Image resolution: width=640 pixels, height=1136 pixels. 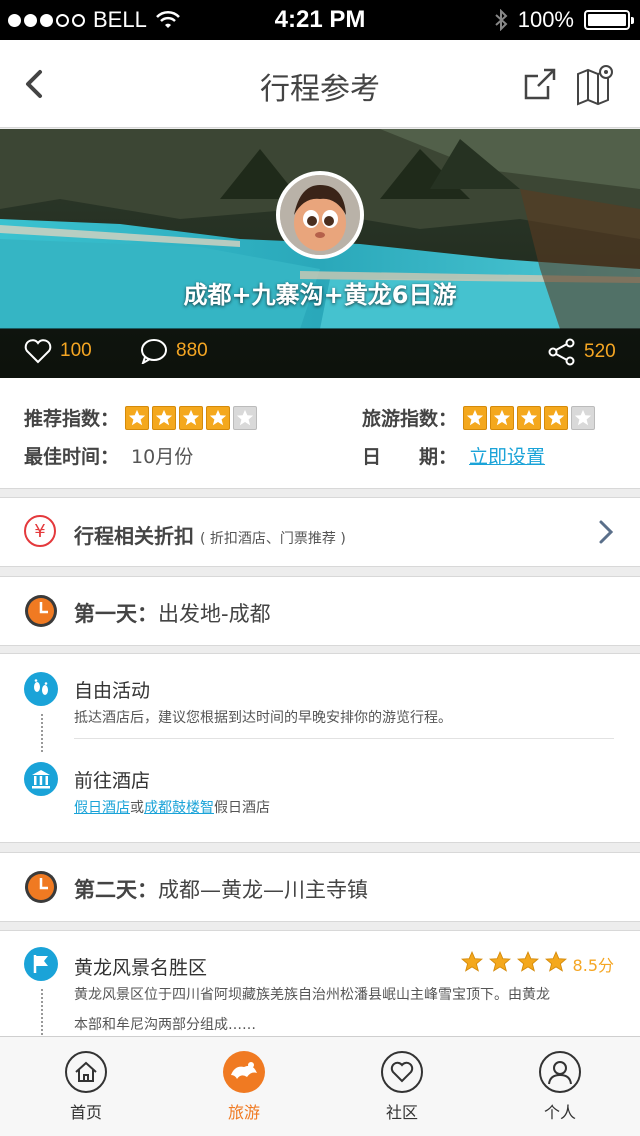 I want to click on attraction-rating: 8.5分, so click(x=537, y=963).